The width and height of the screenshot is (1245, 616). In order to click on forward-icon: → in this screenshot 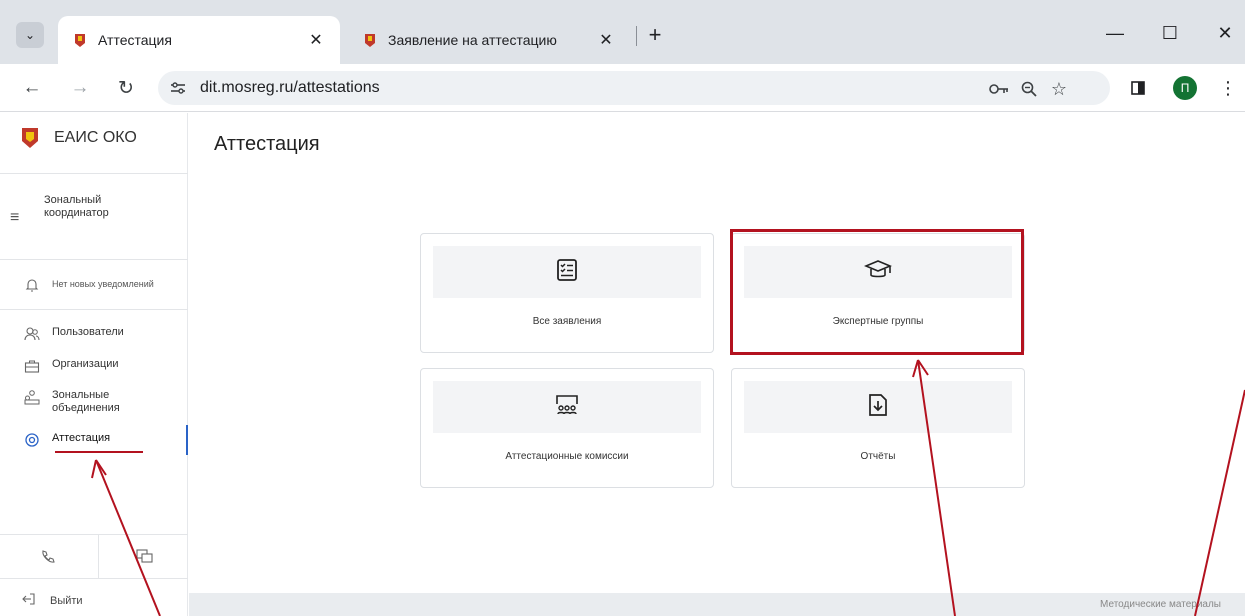, I will do `click(80, 88)`.